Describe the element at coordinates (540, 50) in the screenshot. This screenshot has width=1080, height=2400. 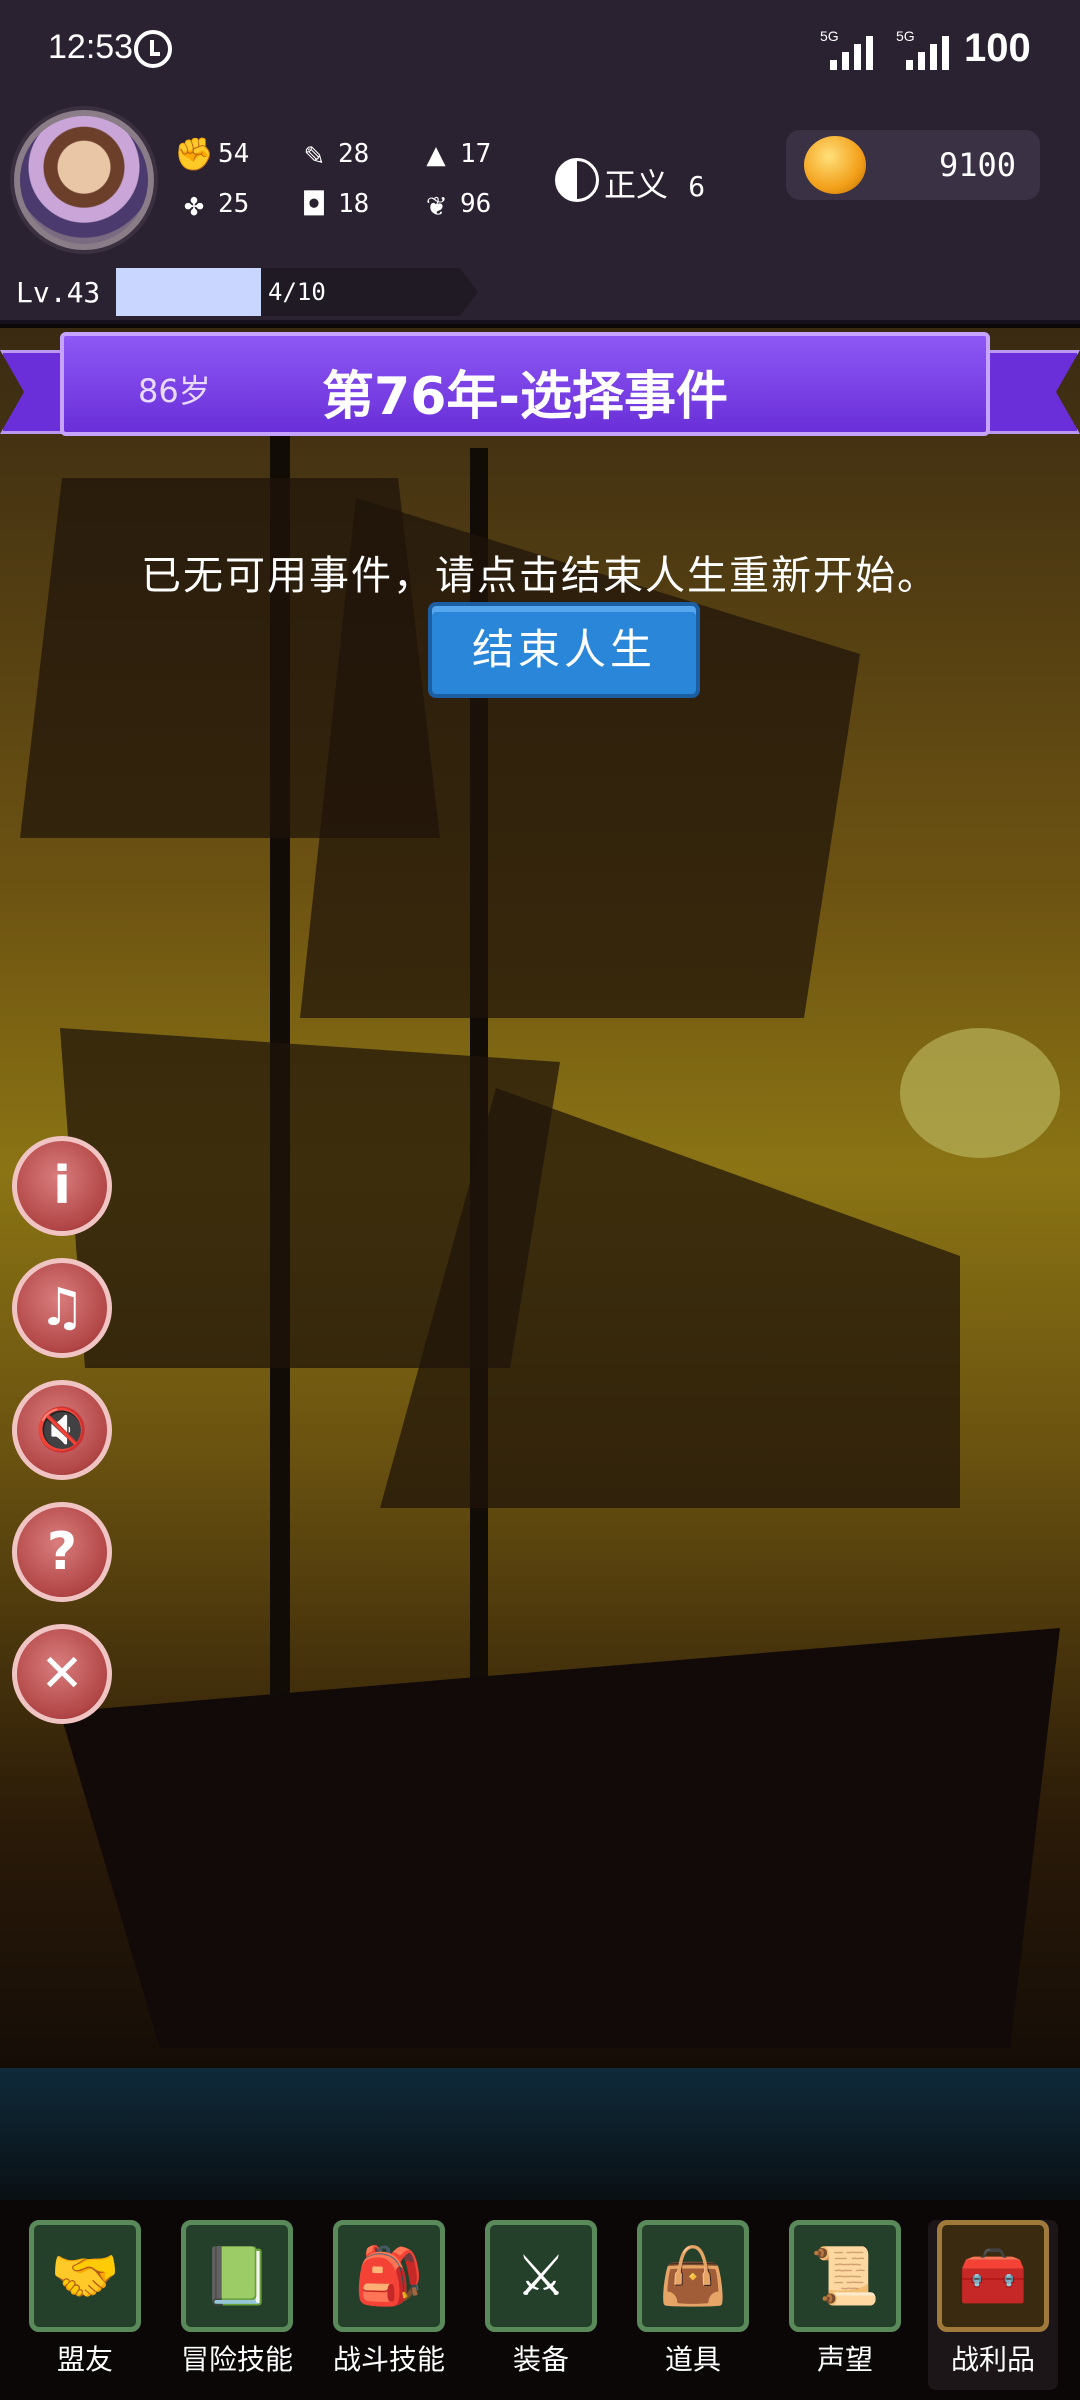
I see `status-bar: 12:53 5G 5G 100` at that location.